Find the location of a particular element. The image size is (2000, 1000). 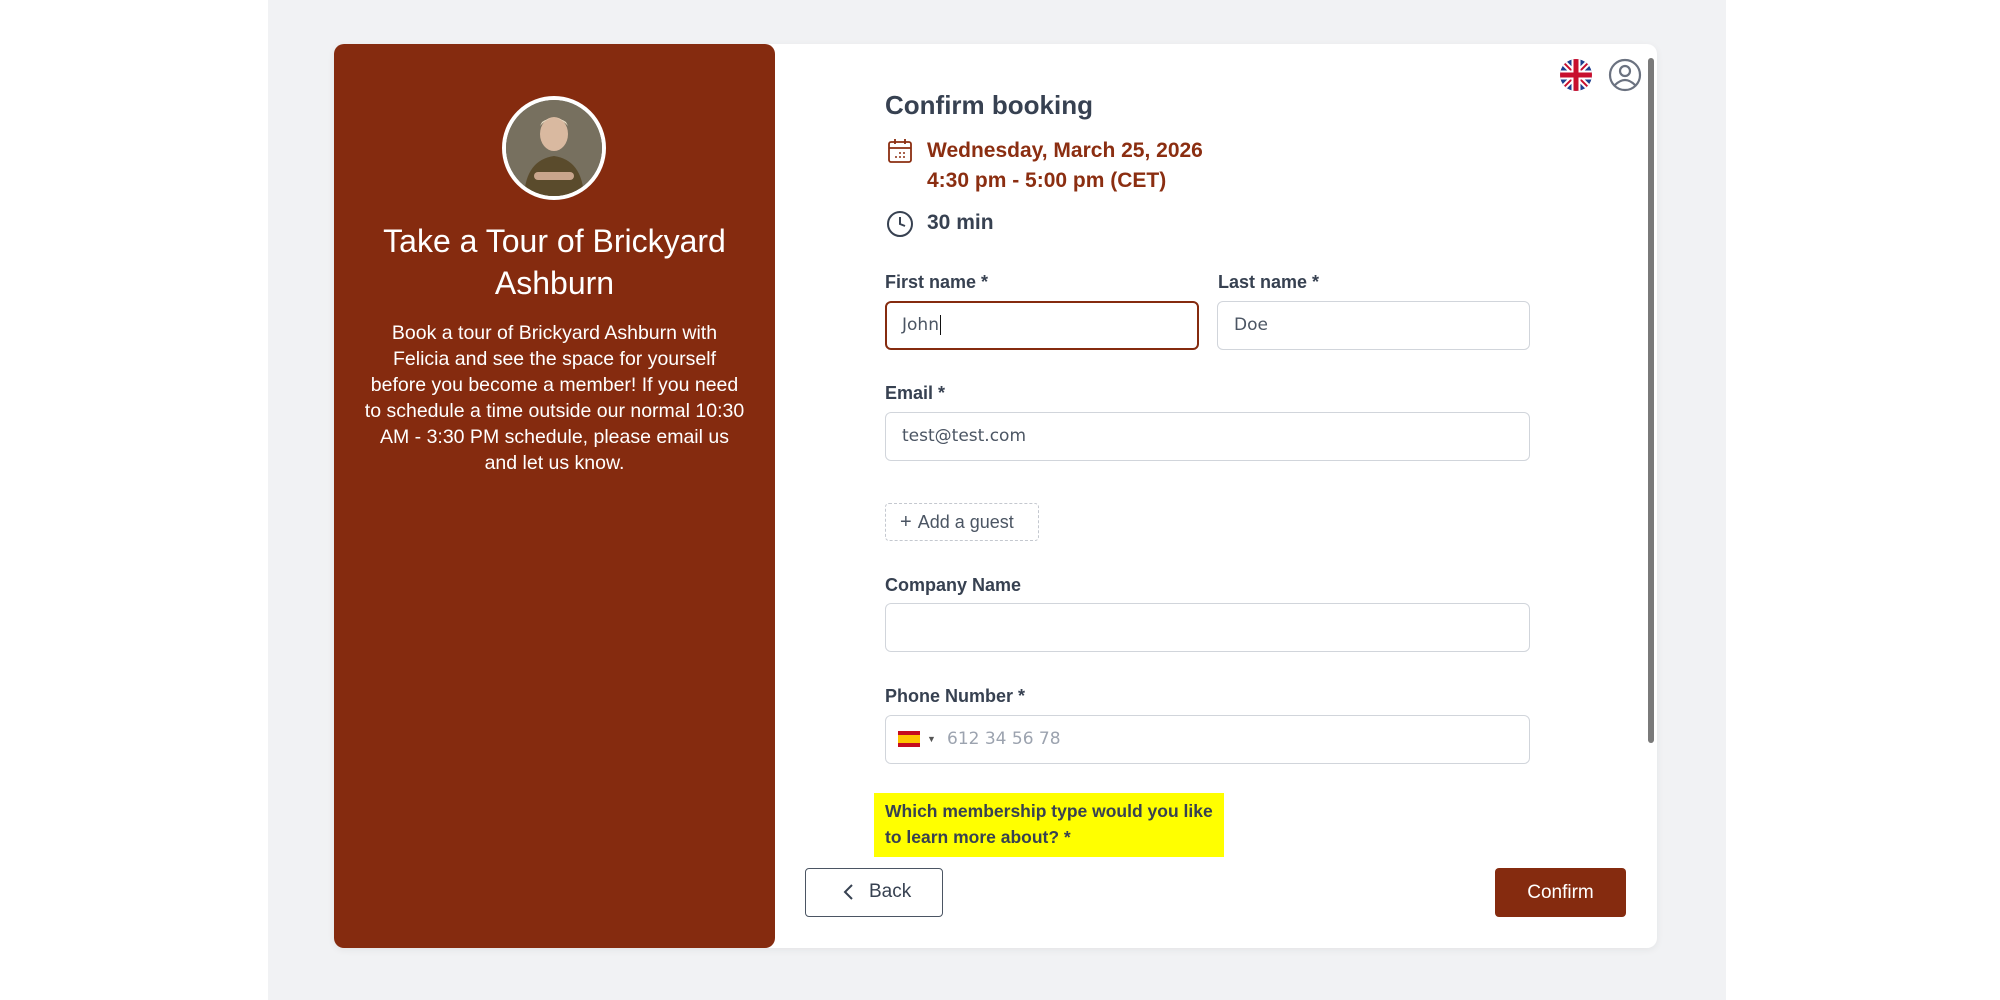

booking-date: Wednesday, March 25, 2026 is located at coordinates (1065, 150).